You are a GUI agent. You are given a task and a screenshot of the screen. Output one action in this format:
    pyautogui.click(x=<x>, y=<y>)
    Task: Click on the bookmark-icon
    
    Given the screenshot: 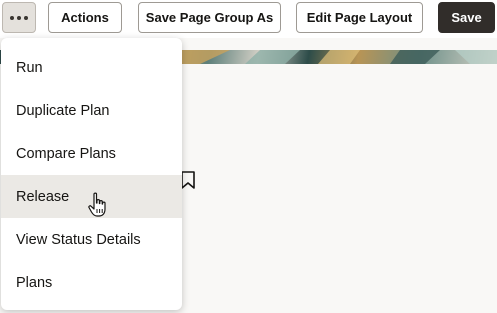 What is the action you would take?
    pyautogui.click(x=188, y=180)
    